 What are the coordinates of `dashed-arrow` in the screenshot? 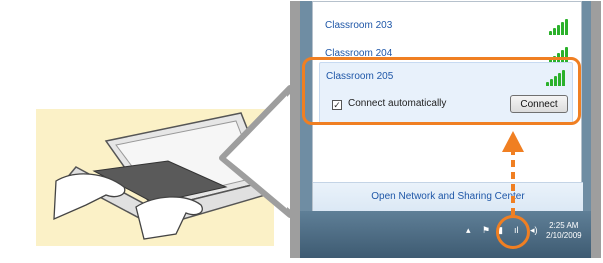 It's located at (513, 173).